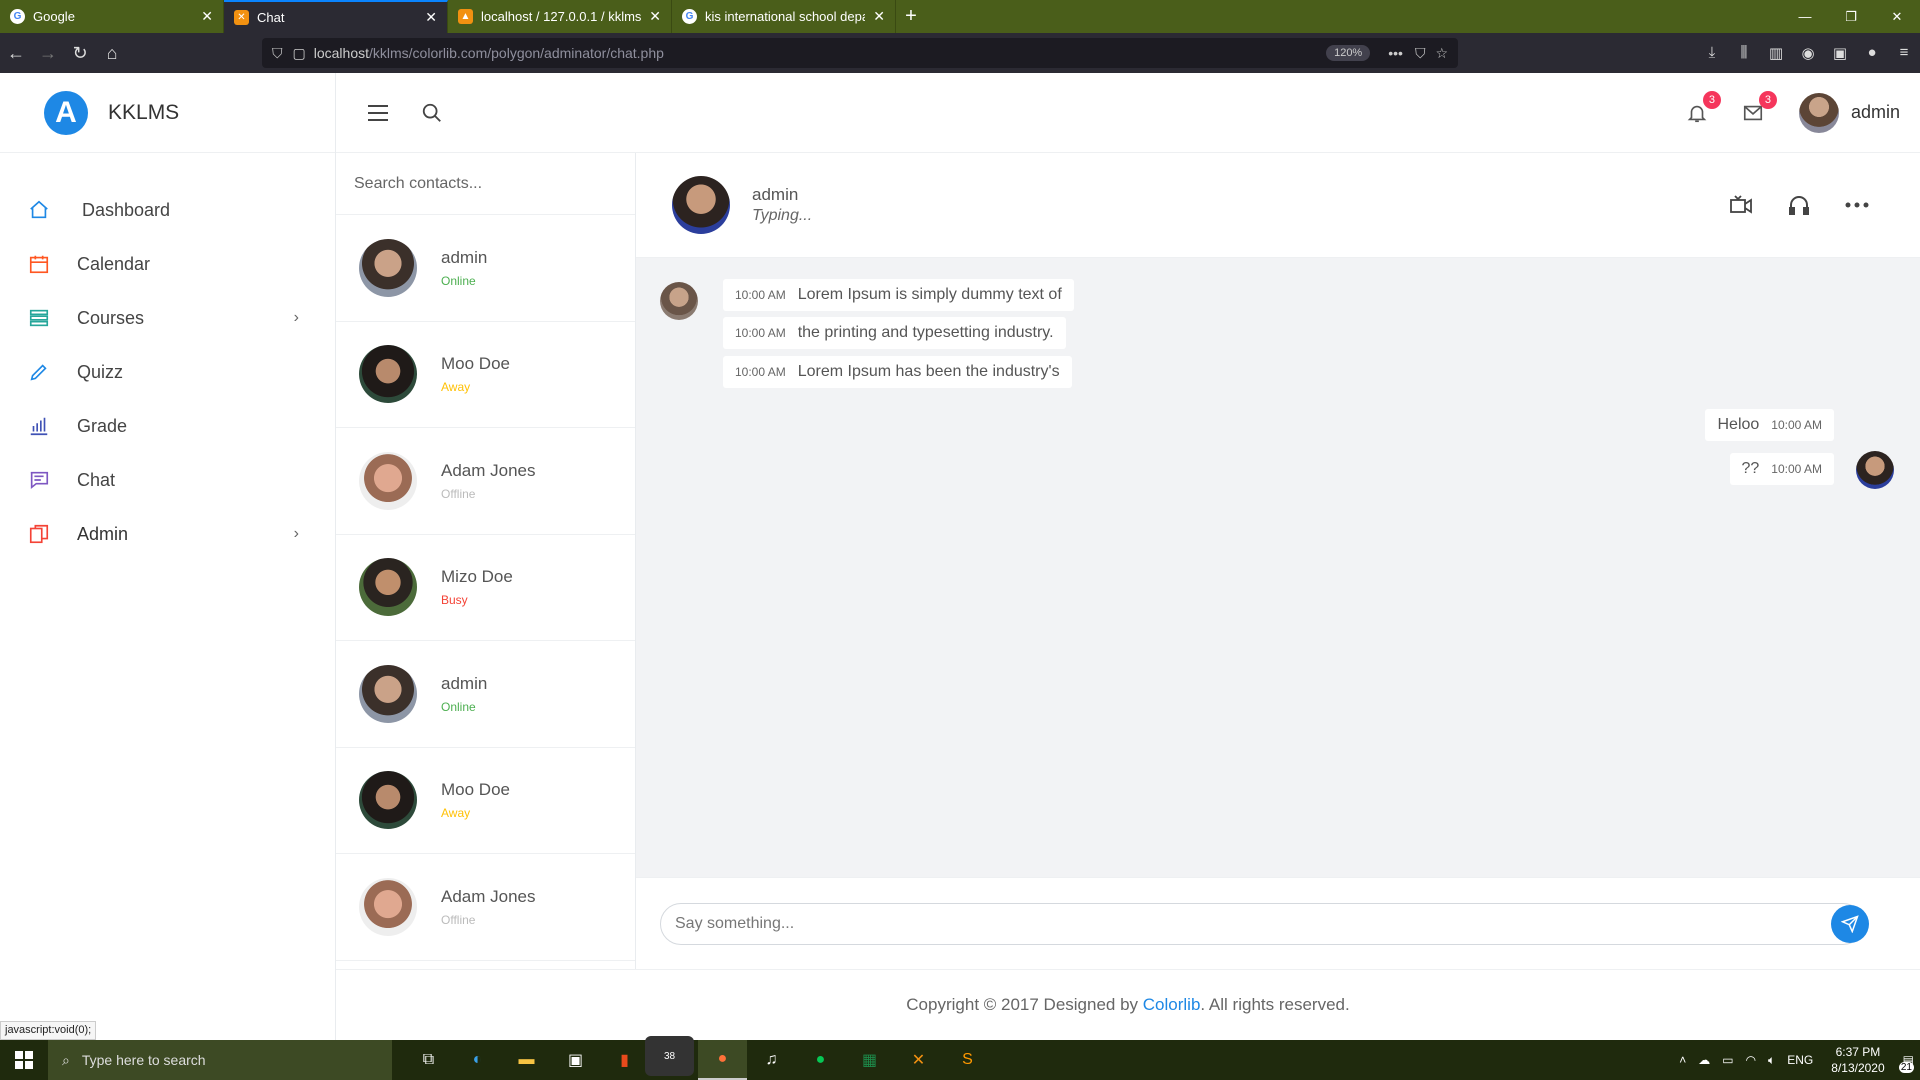  Describe the element at coordinates (1771, 1060) in the screenshot. I see `volume-icon: 🔈︎` at that location.